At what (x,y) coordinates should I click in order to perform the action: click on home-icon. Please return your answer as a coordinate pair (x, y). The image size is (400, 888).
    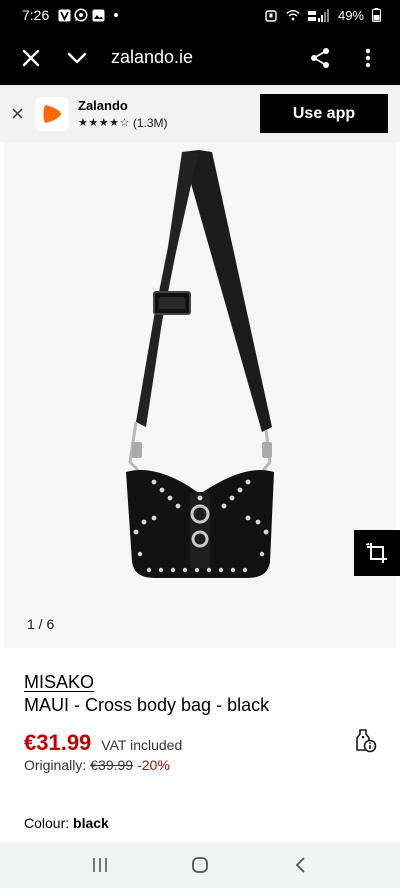
    Looking at the image, I should click on (200, 865).